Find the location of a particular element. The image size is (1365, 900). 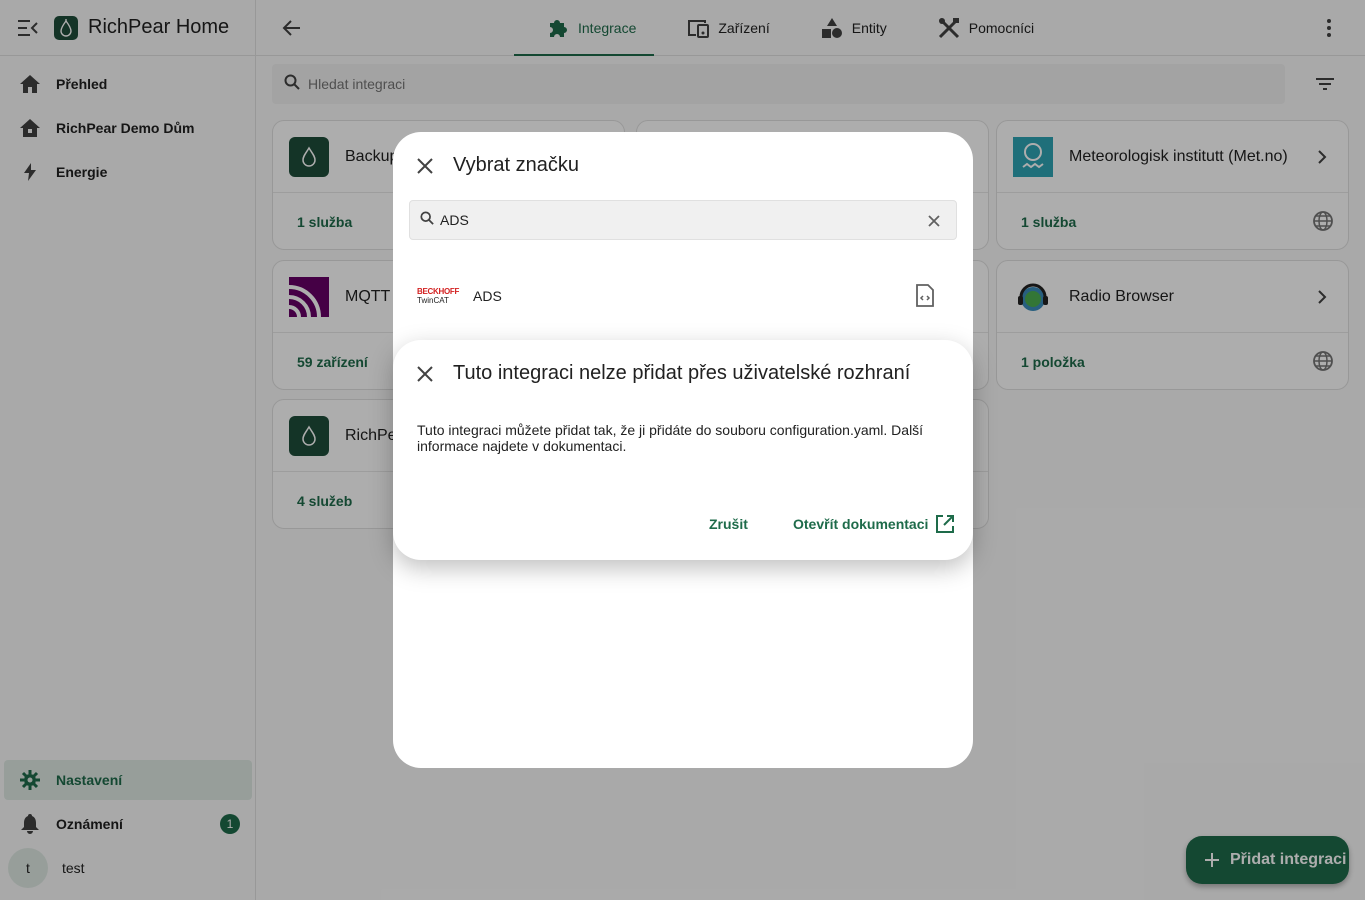

yaml-file-icon is located at coordinates (927, 296).